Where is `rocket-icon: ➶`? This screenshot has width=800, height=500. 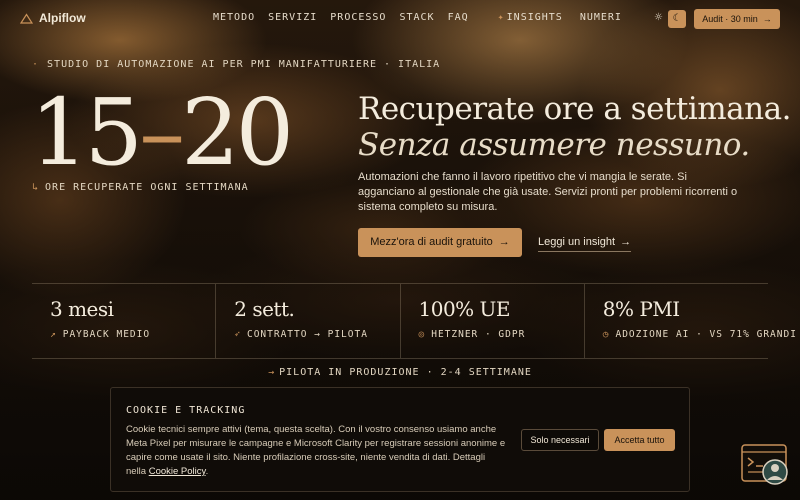
rocket-icon: ➶ is located at coordinates (237, 334).